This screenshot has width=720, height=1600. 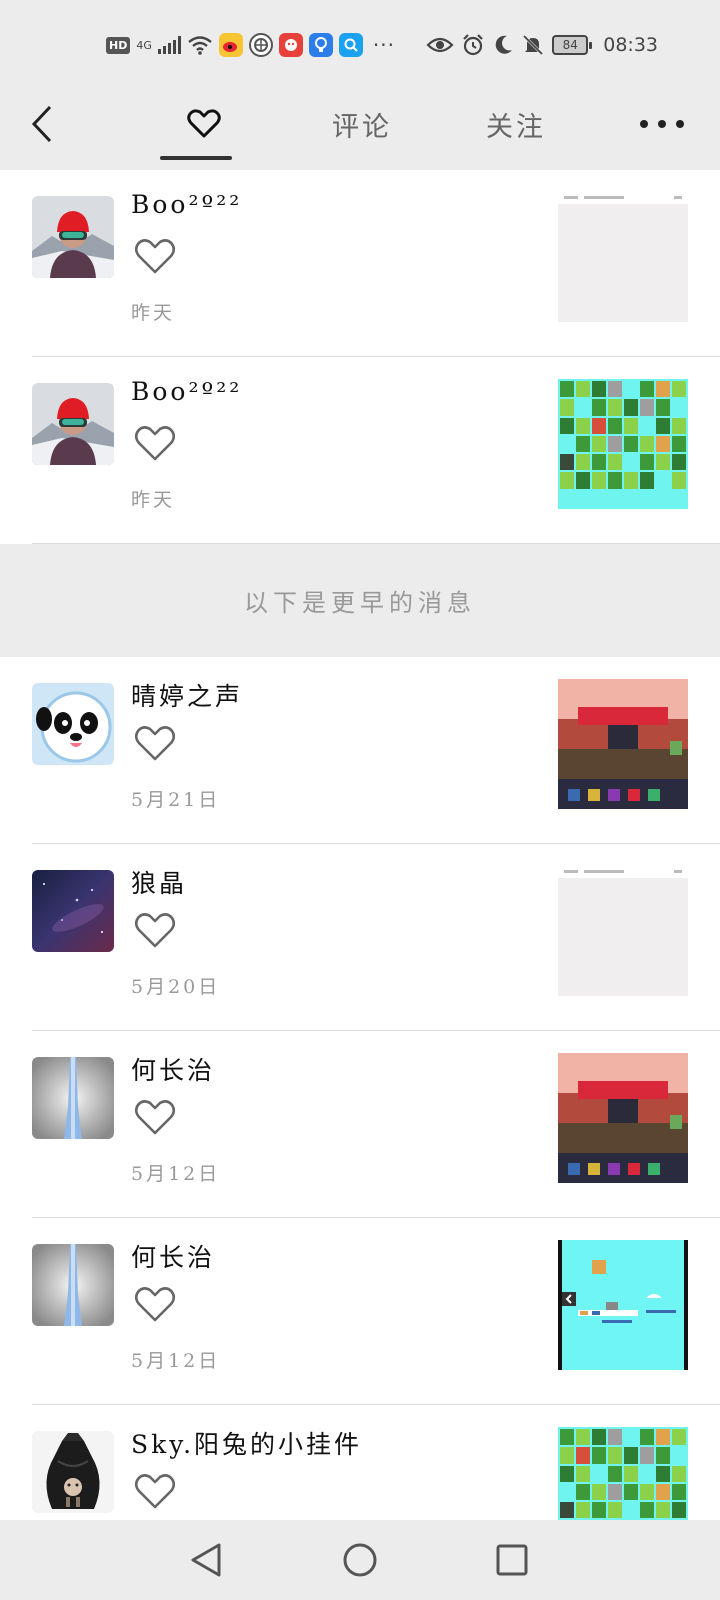 I want to click on signal-icon, so click(x=169, y=45).